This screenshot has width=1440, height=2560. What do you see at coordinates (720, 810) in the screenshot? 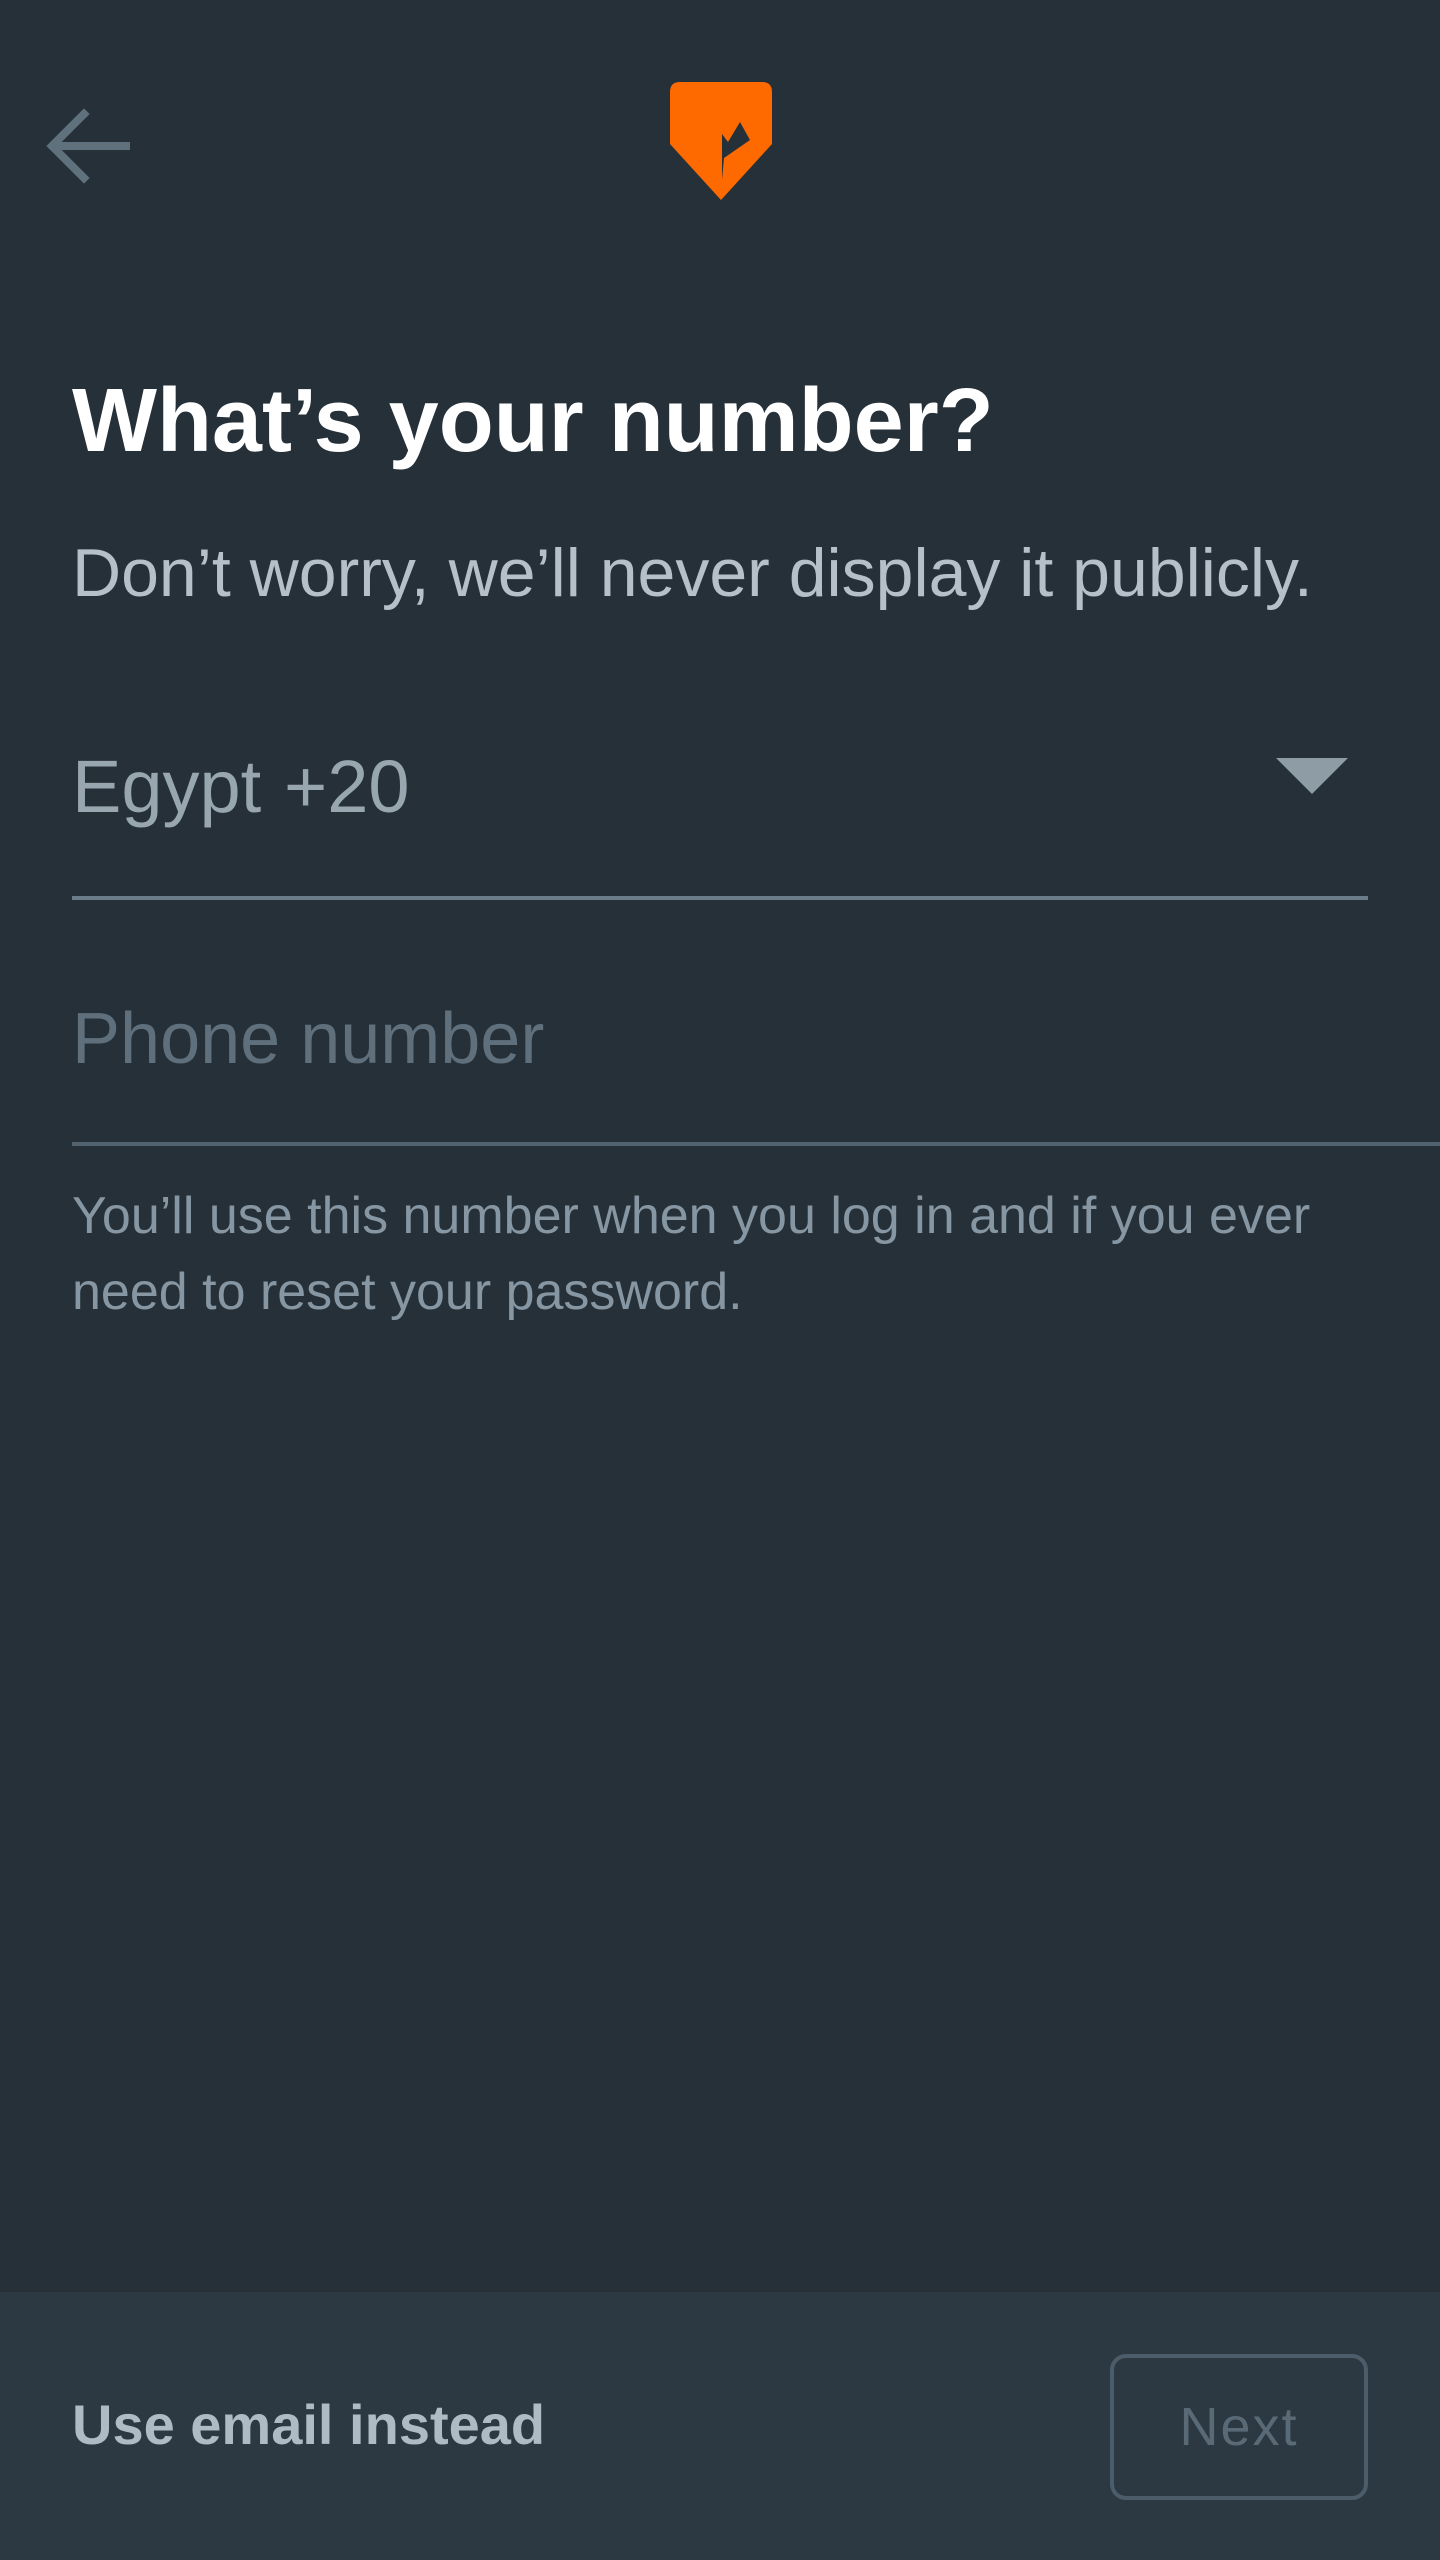
I see `country-code-select: Egypt +20` at bounding box center [720, 810].